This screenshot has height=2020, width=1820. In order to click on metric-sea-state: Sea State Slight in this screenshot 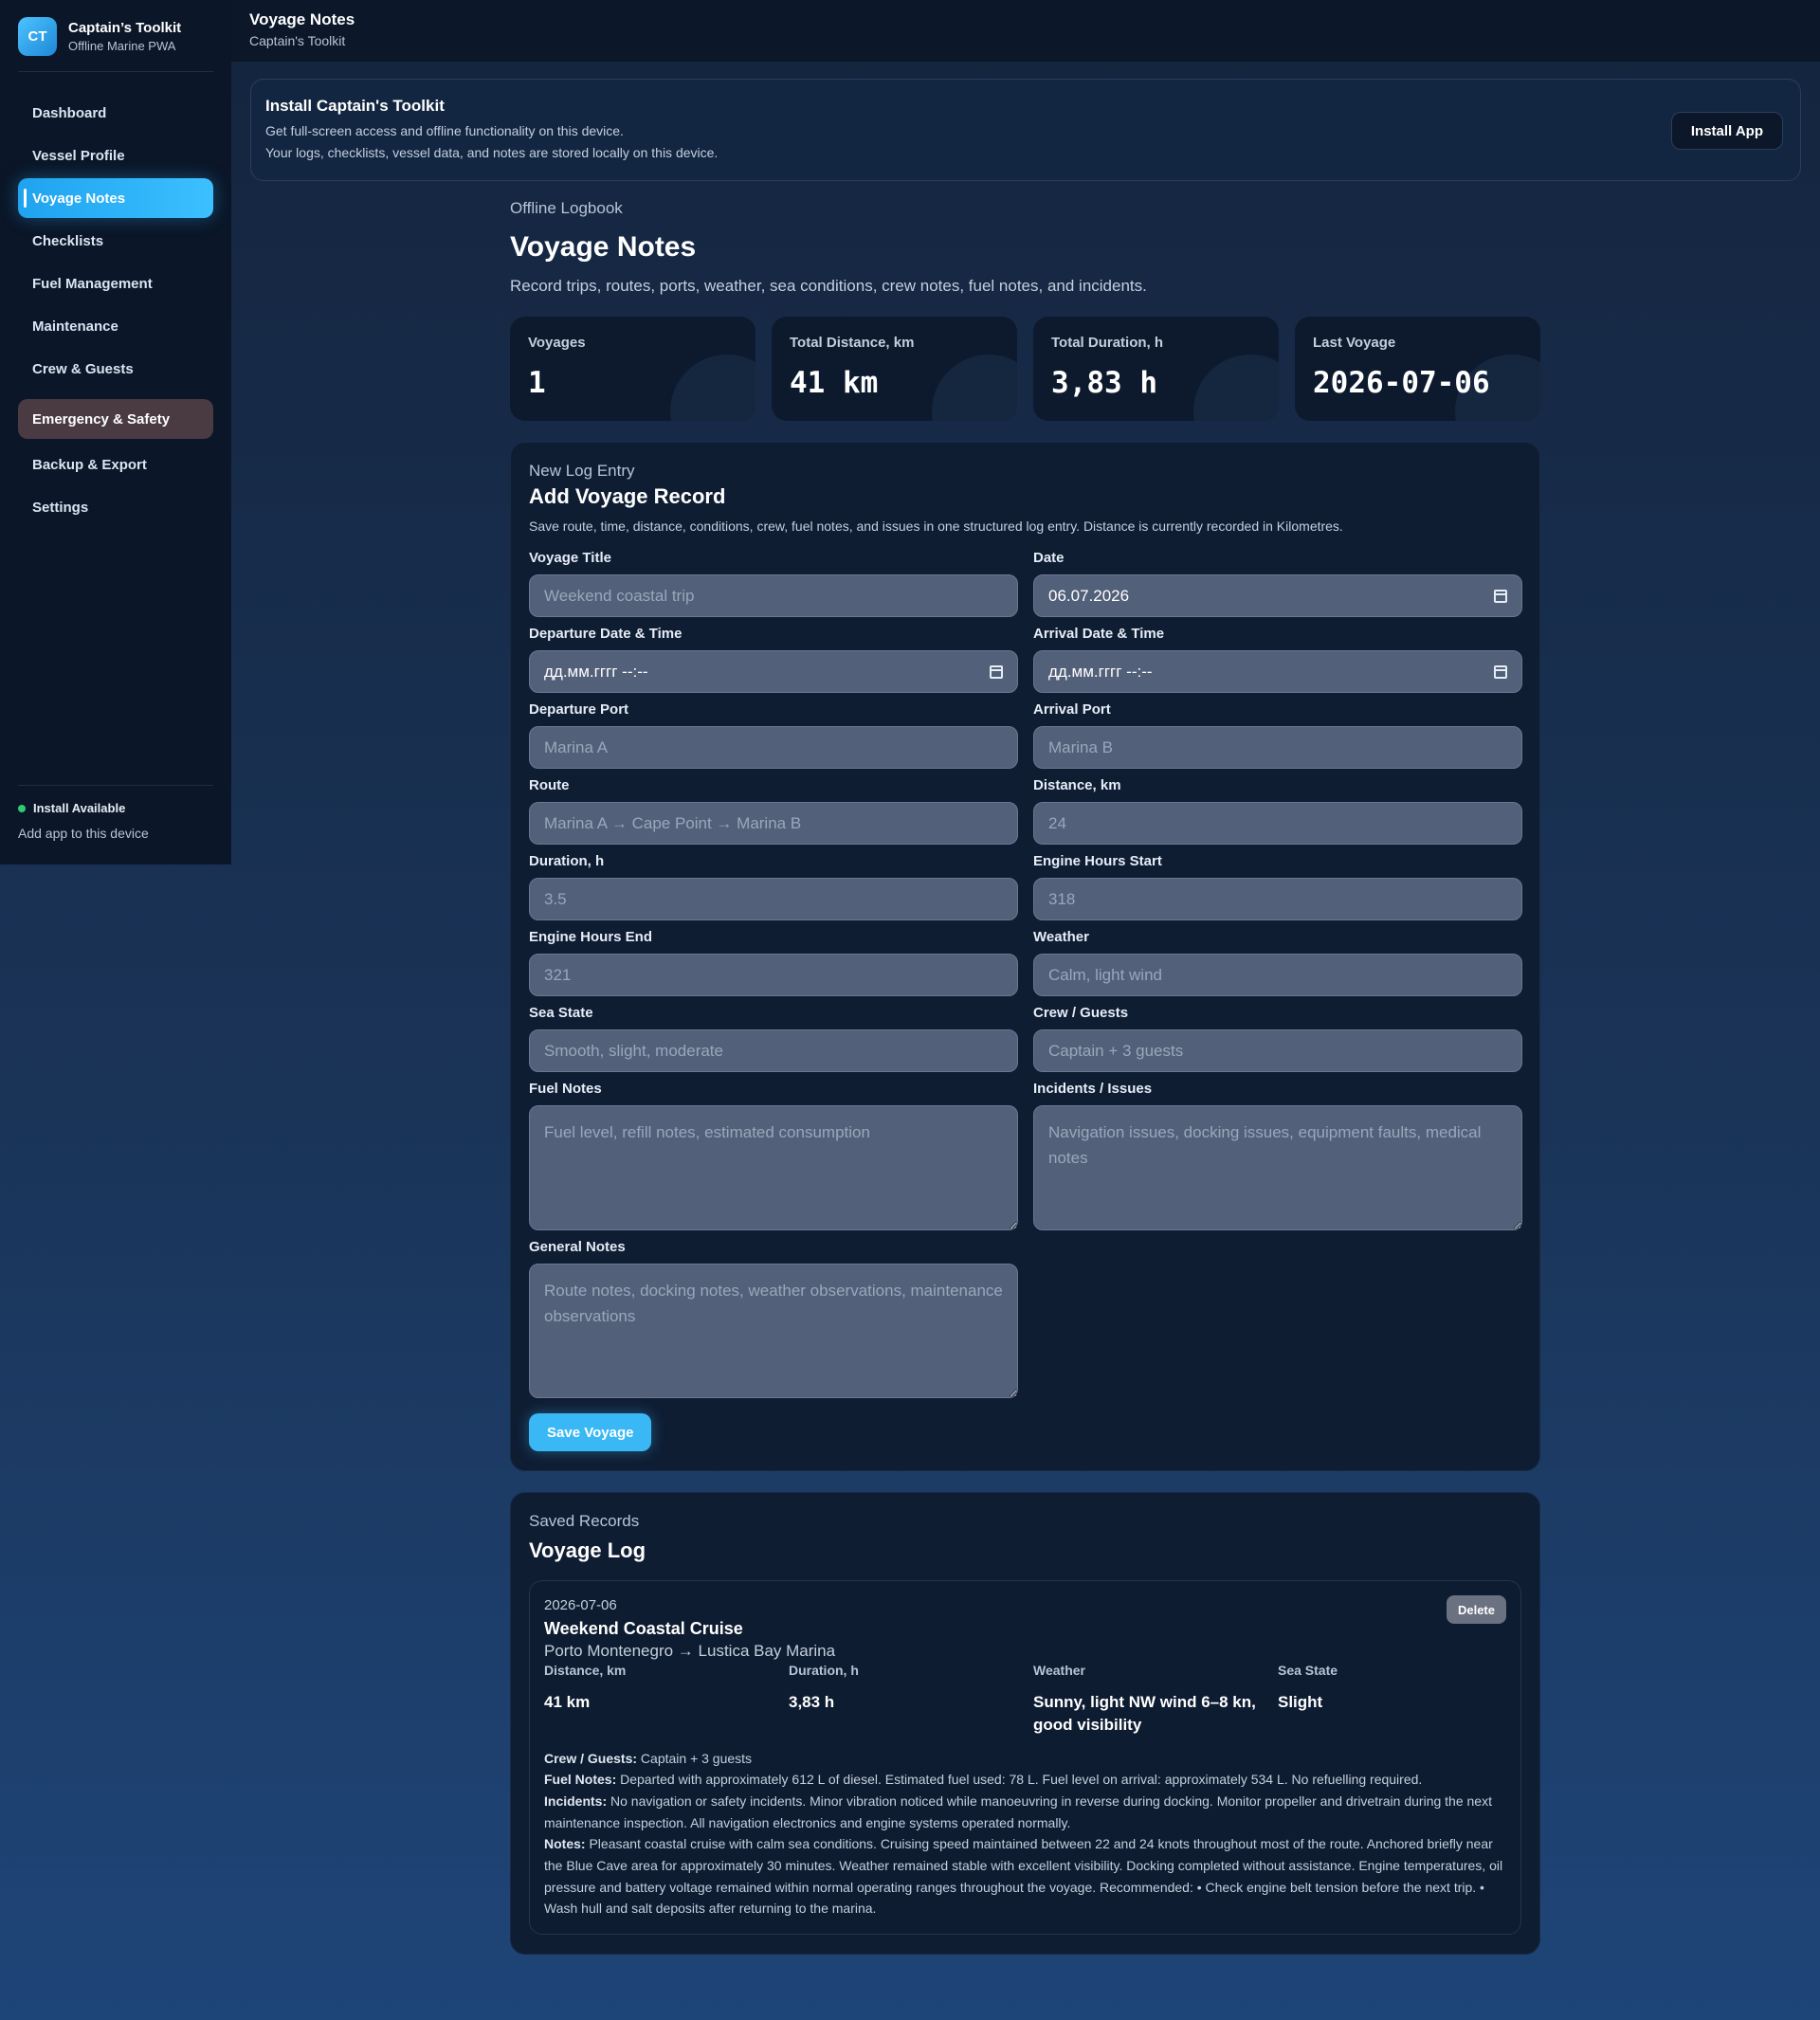, I will do `click(1391, 1700)`.